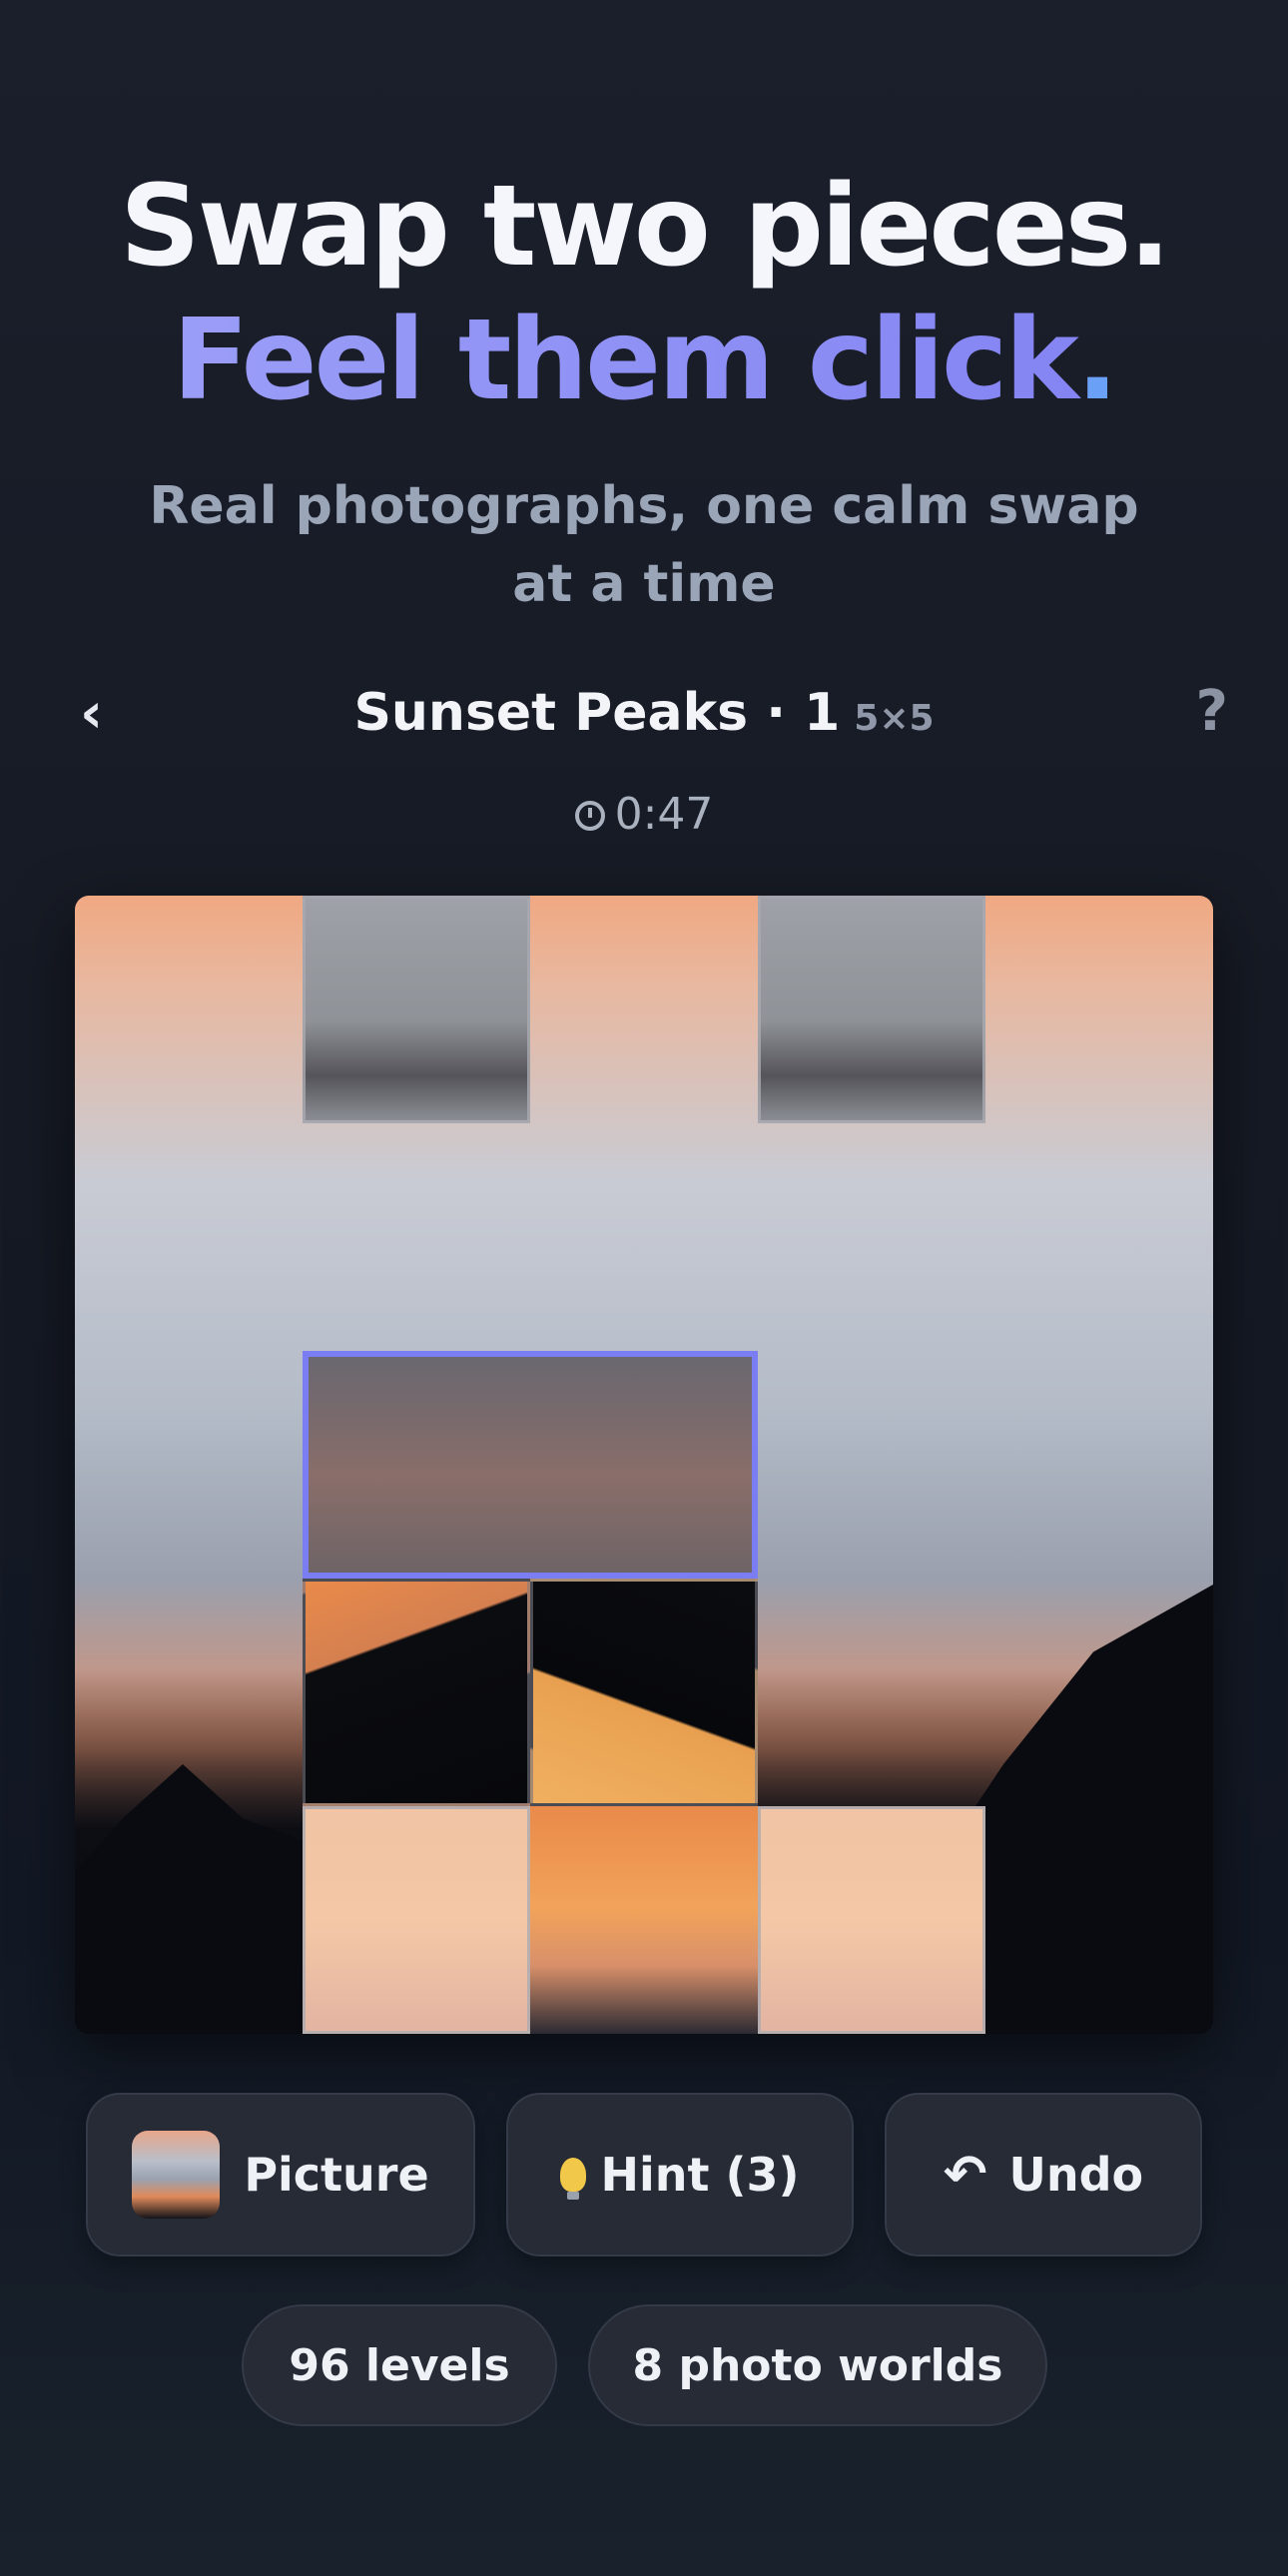 The width and height of the screenshot is (1288, 2576). What do you see at coordinates (573, 2179) in the screenshot?
I see `lightbulb-icon` at bounding box center [573, 2179].